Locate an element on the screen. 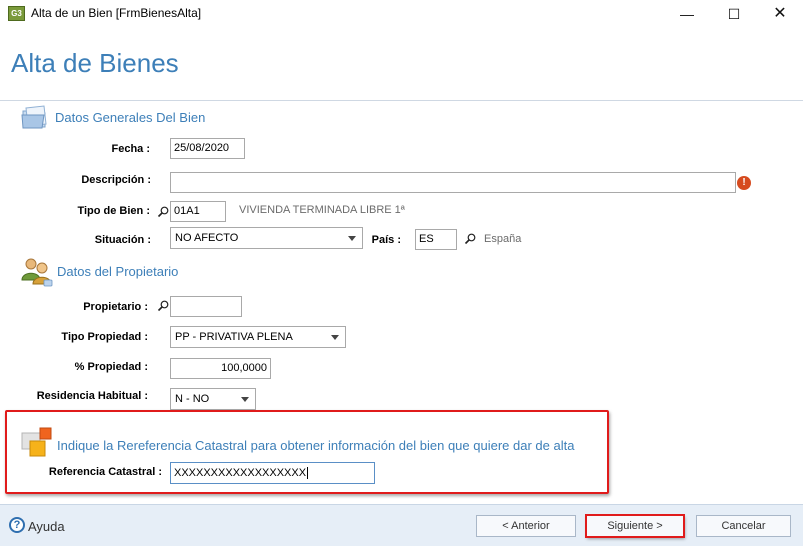  users-icon is located at coordinates (37, 272).